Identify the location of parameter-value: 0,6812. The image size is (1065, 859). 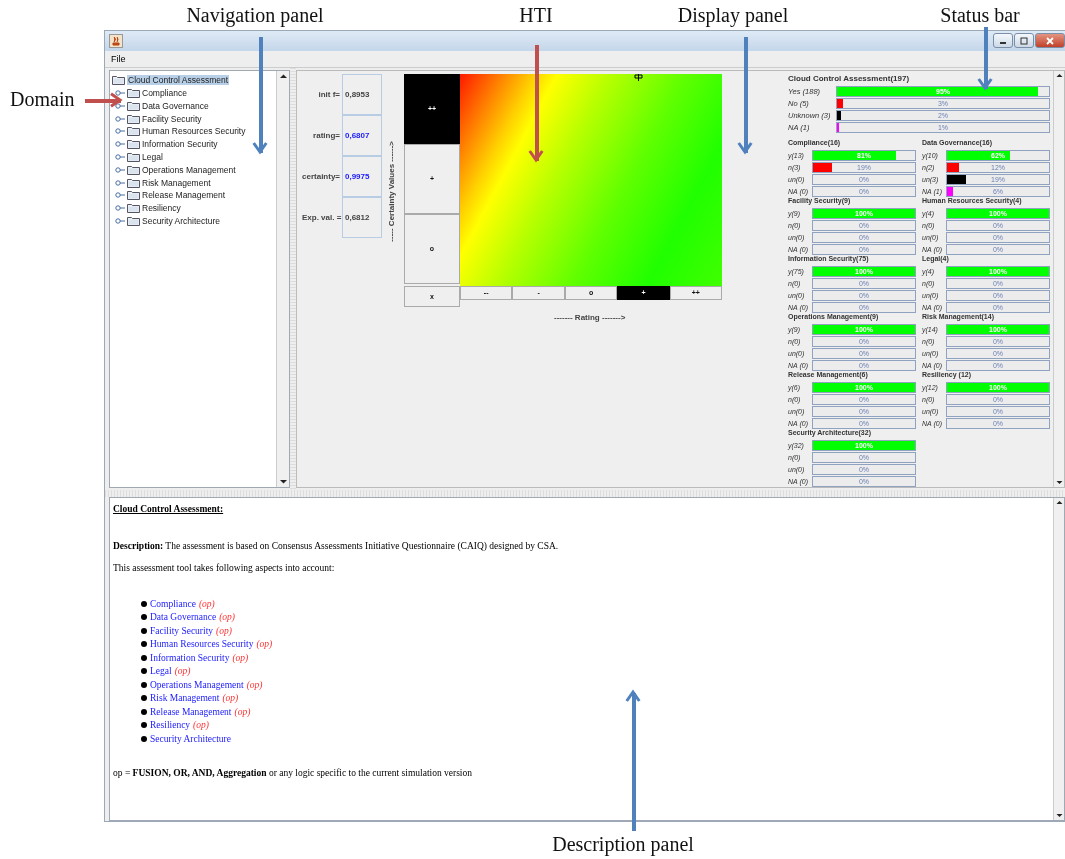
(362, 217).